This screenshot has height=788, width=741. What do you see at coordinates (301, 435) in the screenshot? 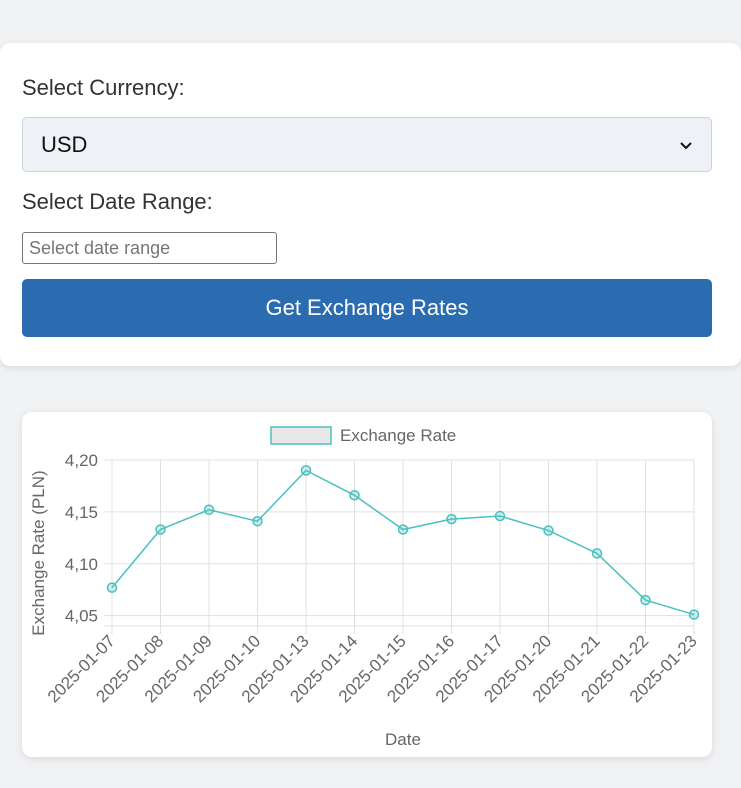
I see `legend-swatch` at bounding box center [301, 435].